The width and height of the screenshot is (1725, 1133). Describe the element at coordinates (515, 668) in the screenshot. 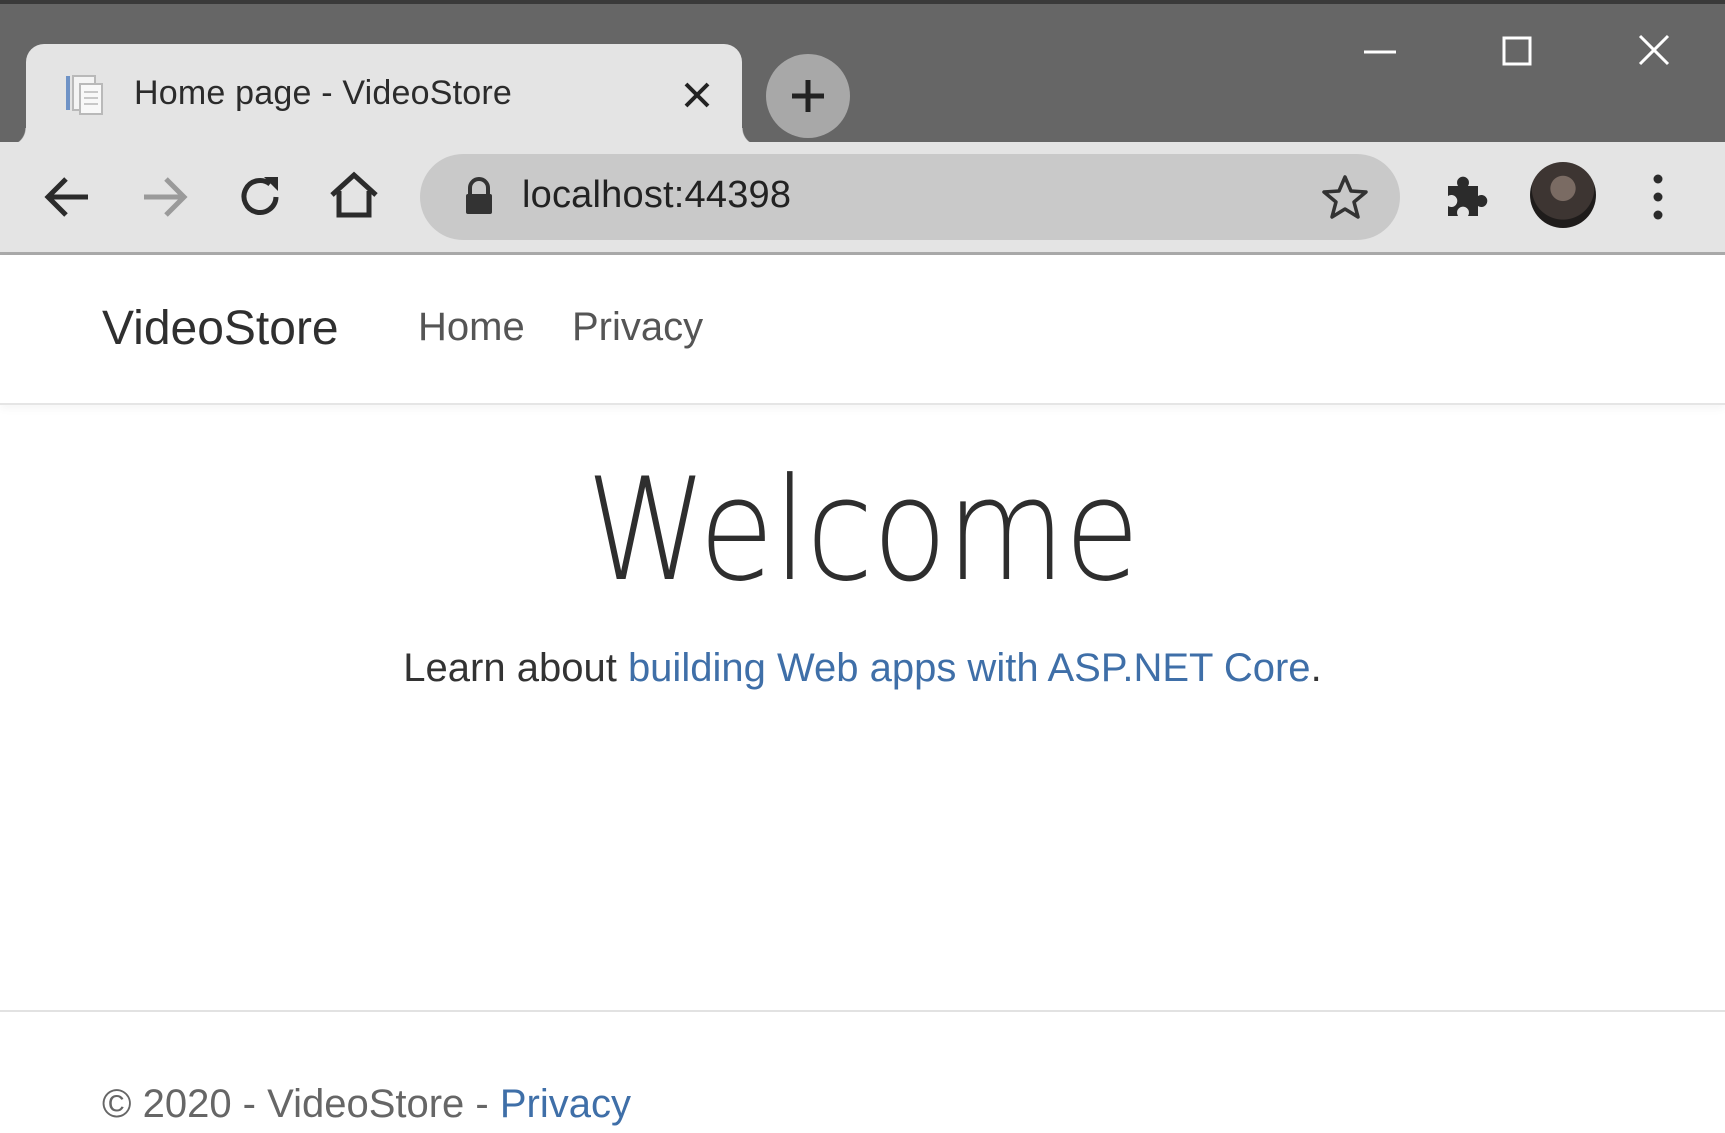

I see `lead-prefix: Learn about` at that location.